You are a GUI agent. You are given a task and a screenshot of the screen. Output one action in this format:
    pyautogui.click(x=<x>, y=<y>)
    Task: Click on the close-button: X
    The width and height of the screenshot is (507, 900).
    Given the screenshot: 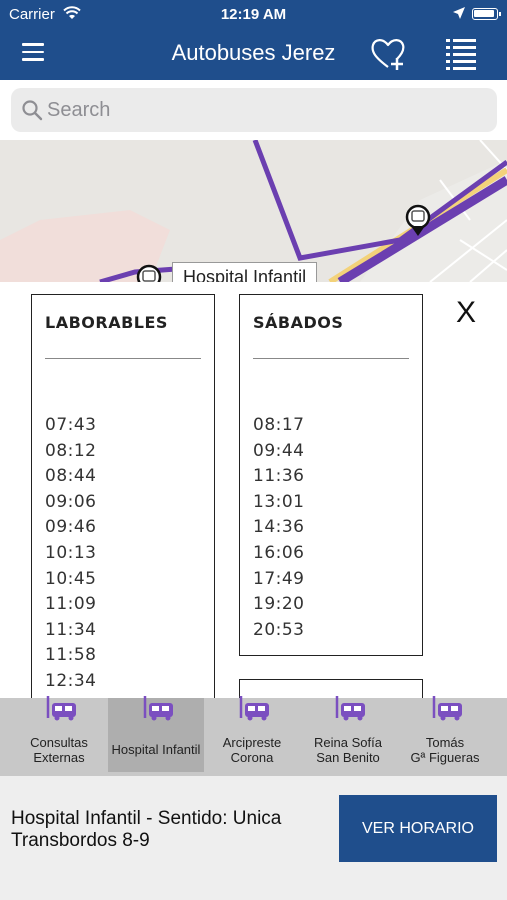 What is the action you would take?
    pyautogui.click(x=466, y=313)
    